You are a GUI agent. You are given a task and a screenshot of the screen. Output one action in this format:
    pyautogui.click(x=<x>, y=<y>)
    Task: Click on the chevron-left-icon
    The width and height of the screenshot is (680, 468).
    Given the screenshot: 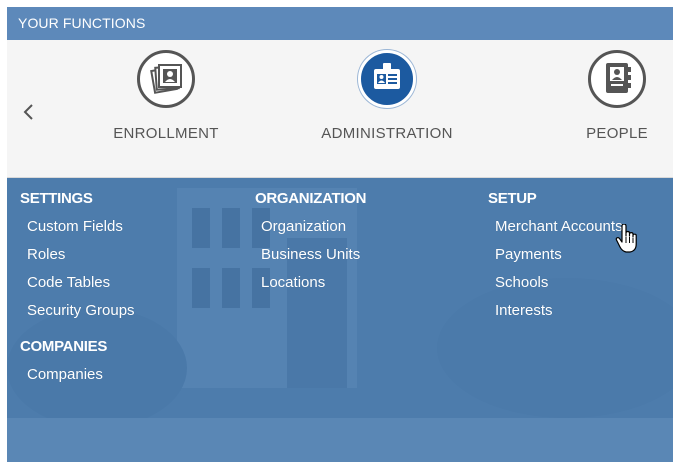 What is the action you would take?
    pyautogui.click(x=29, y=112)
    